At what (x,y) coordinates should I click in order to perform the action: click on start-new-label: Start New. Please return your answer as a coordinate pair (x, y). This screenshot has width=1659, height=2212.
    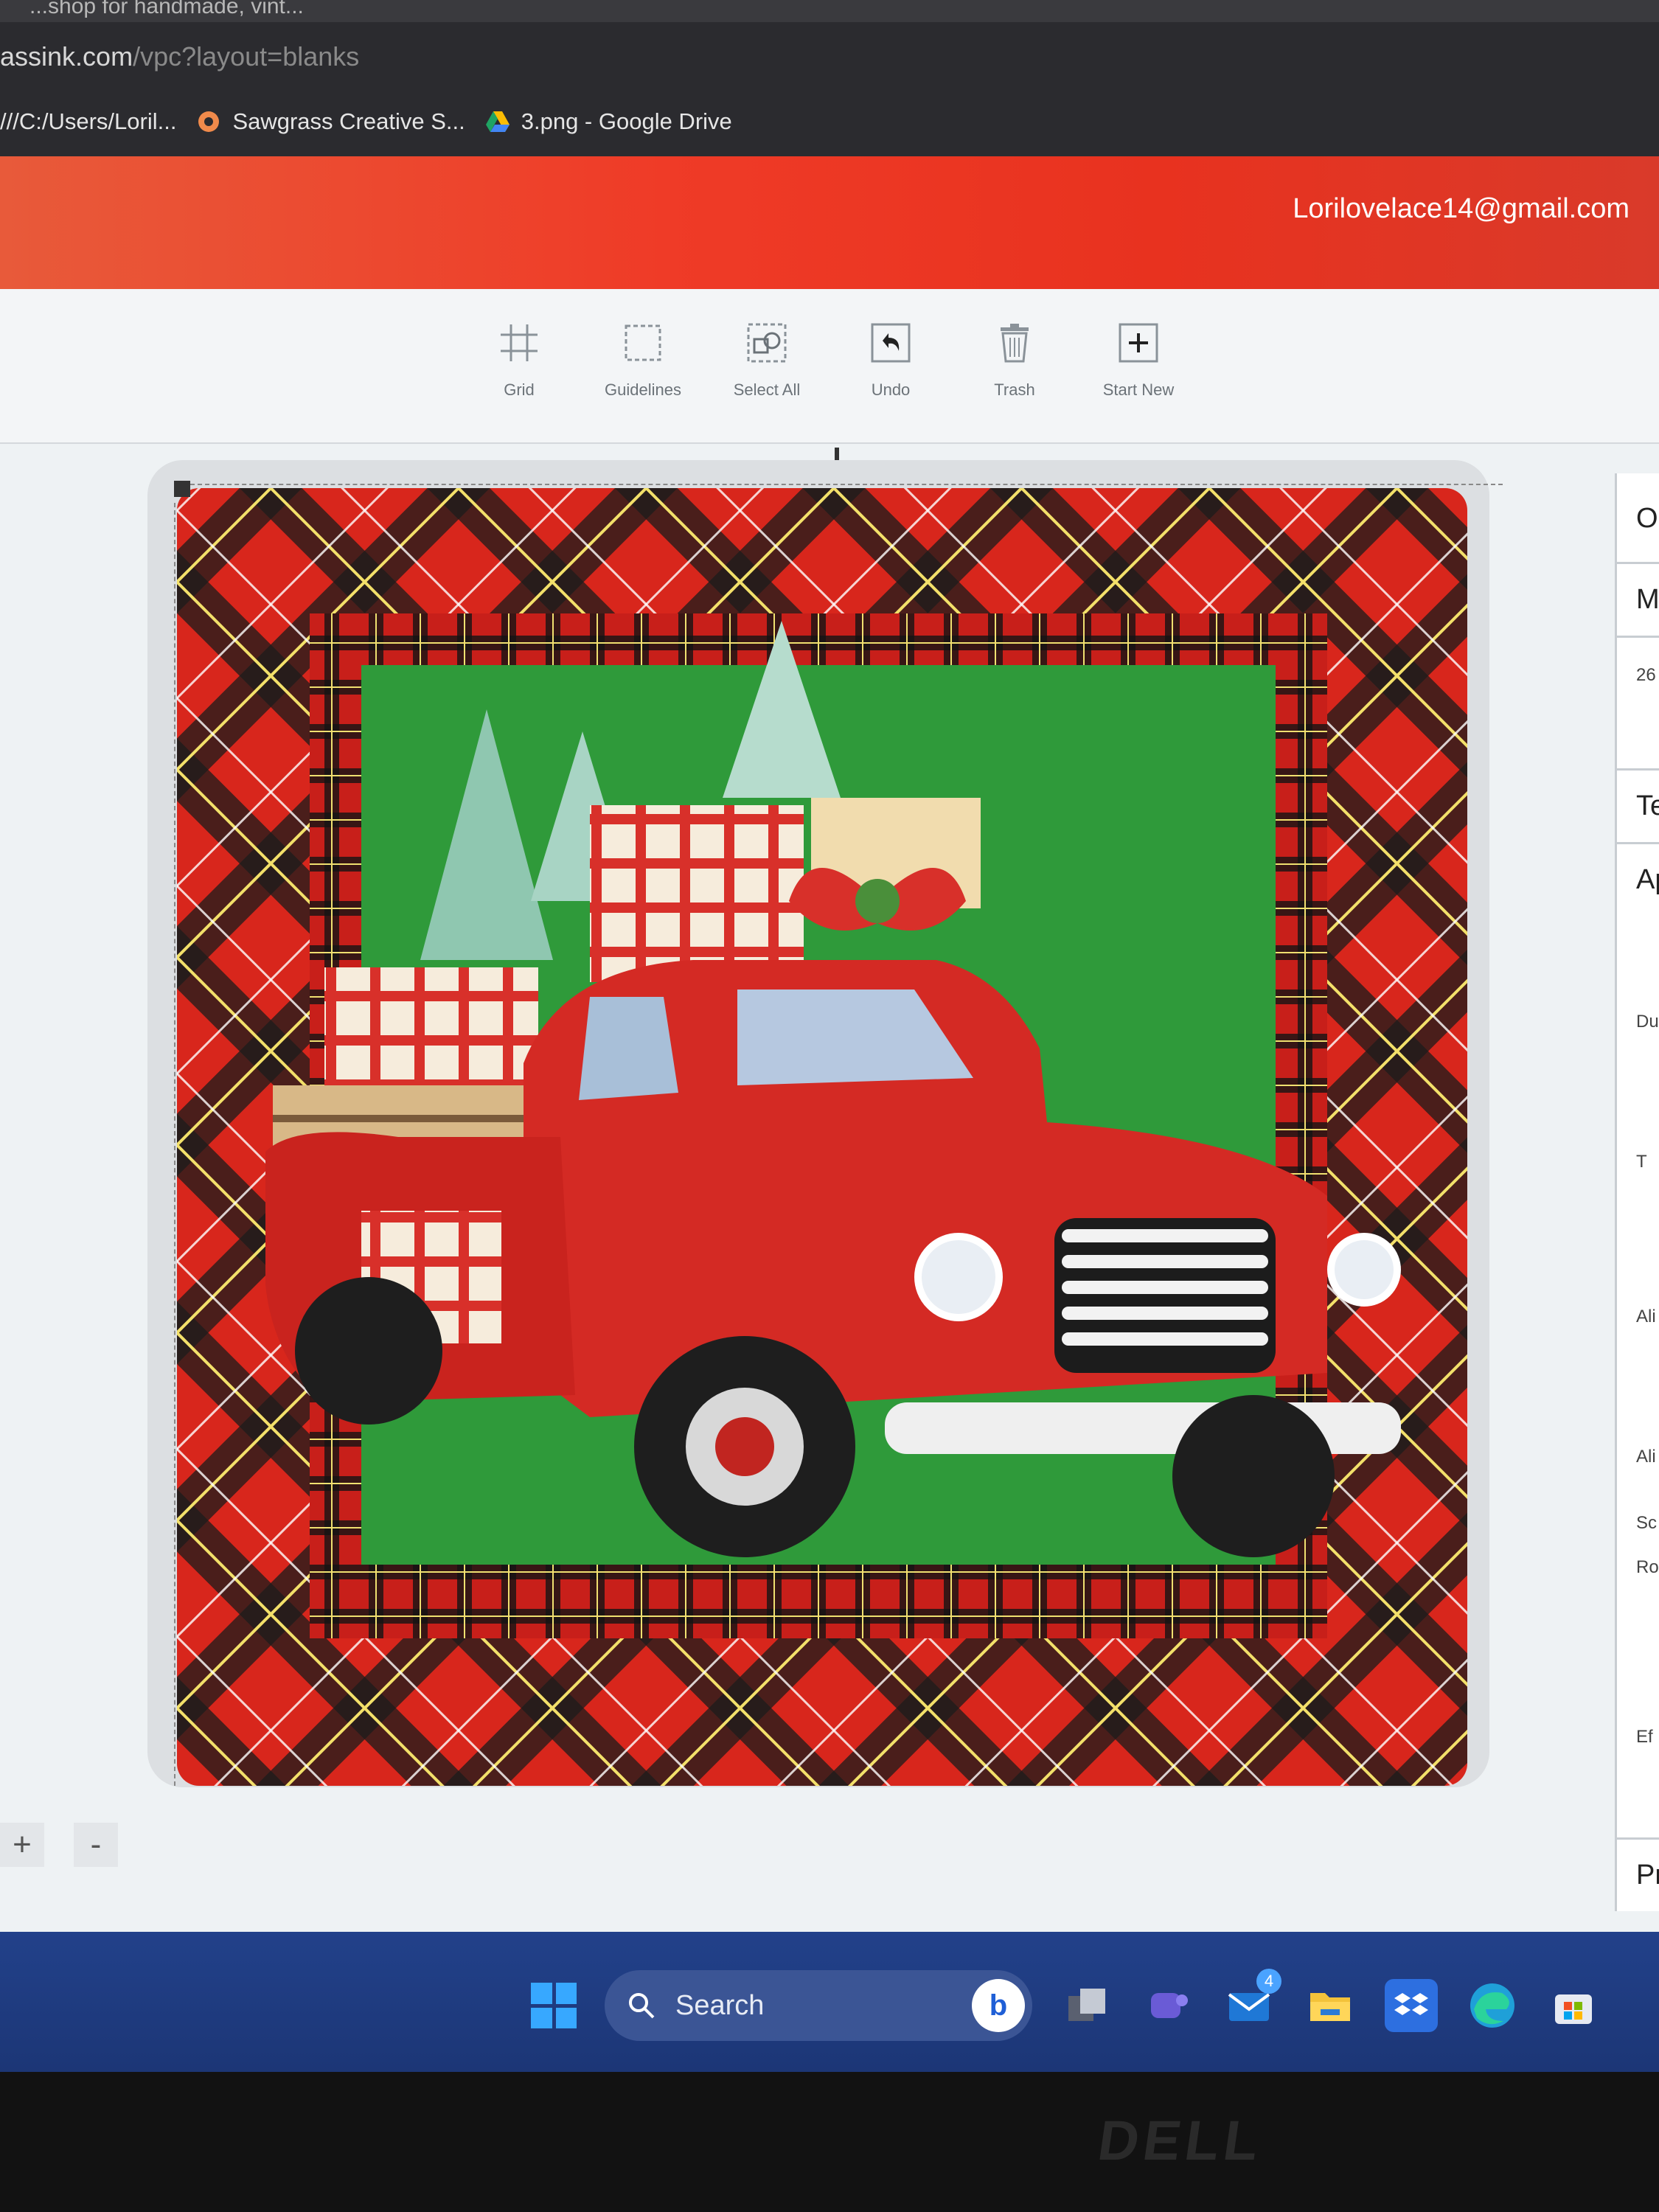
    Looking at the image, I should click on (1138, 389).